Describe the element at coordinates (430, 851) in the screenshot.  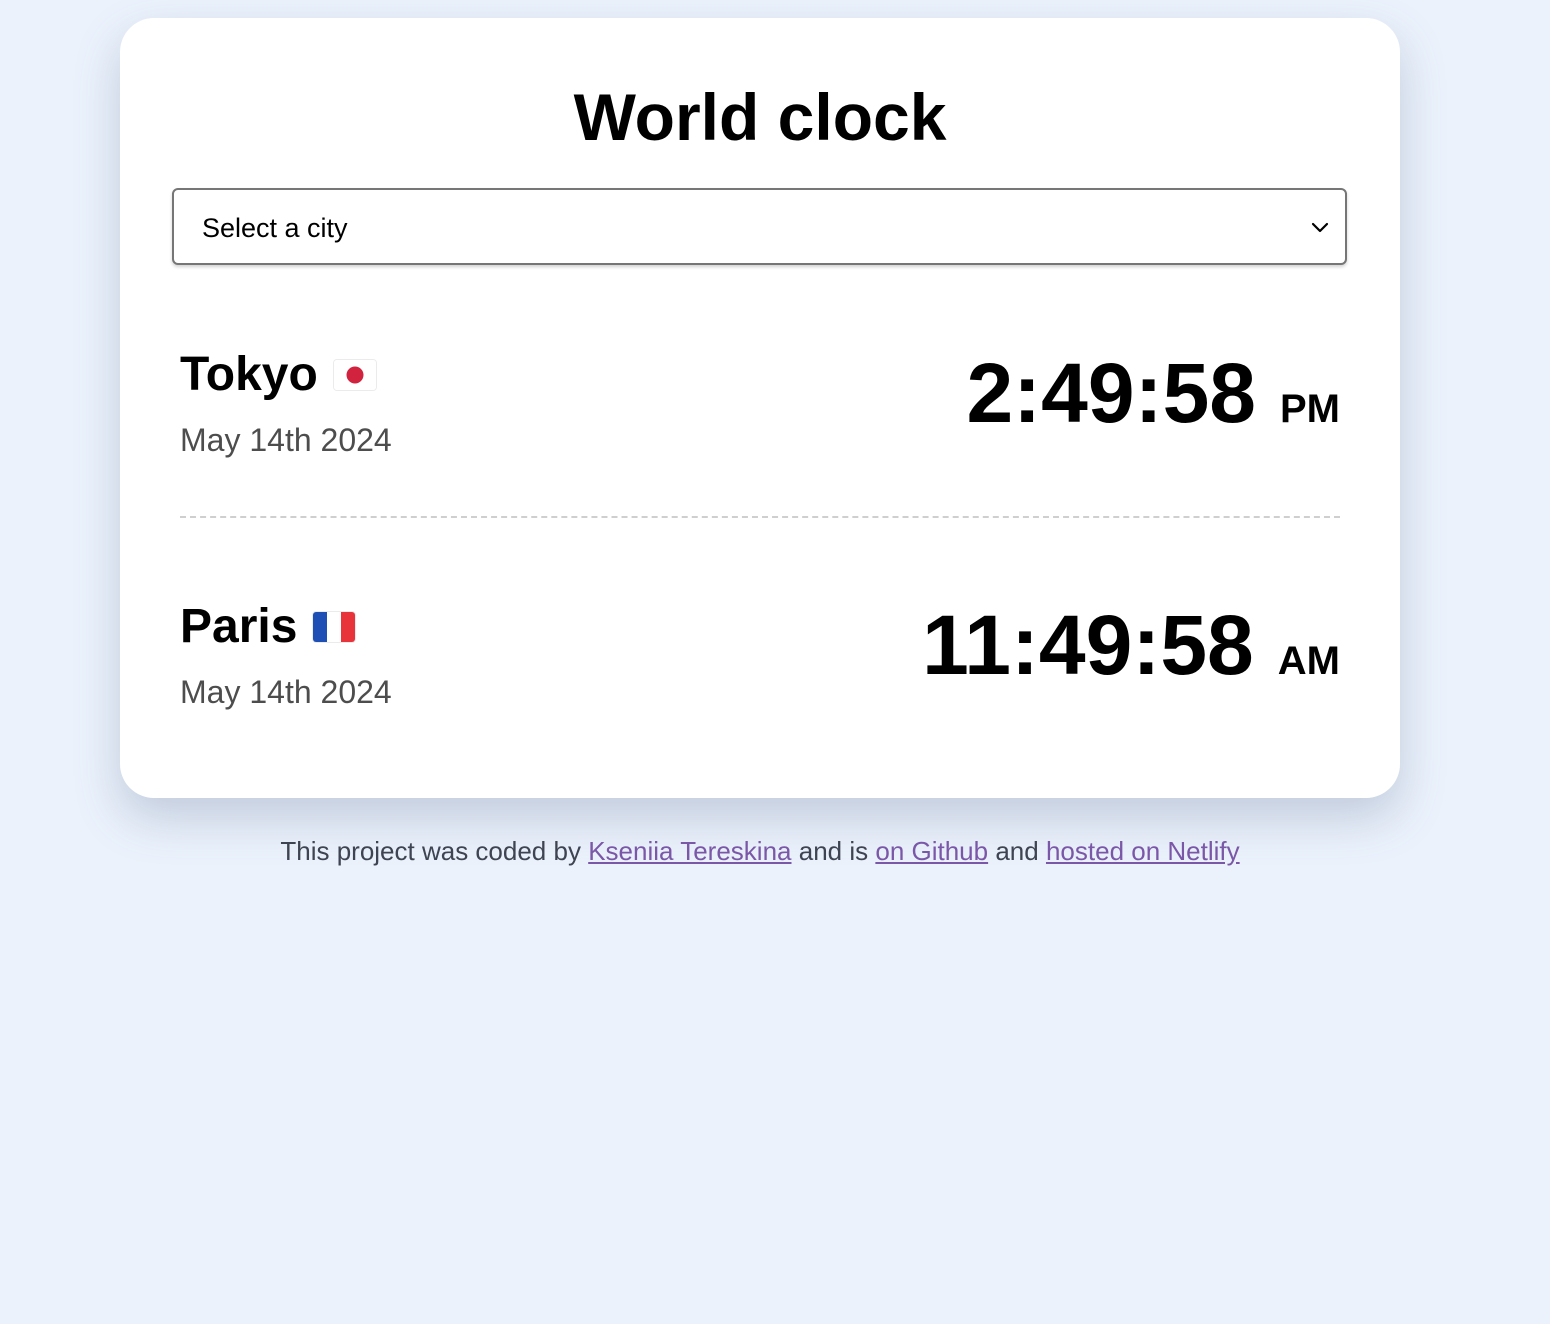
I see `footer-text: This project was coded by` at that location.